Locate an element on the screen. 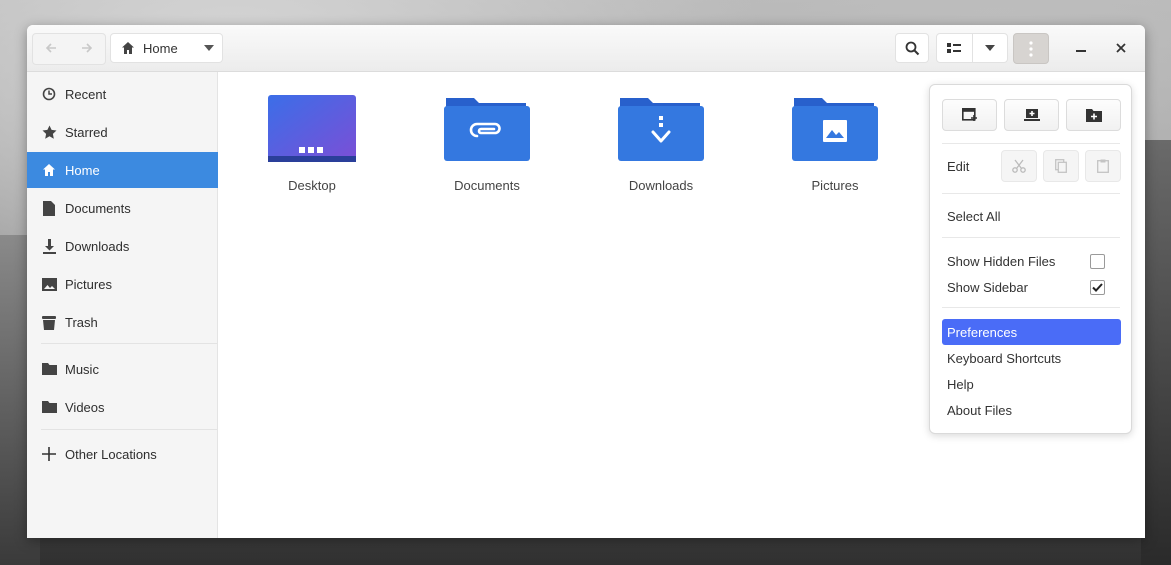  search-button is located at coordinates (912, 48).